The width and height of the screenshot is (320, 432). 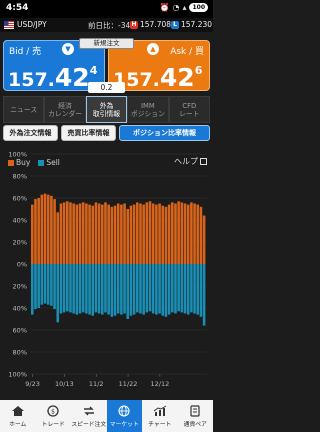 What do you see at coordinates (164, 133) in the screenshot?
I see `subtab-position-ratio: ポジション比率情報` at bounding box center [164, 133].